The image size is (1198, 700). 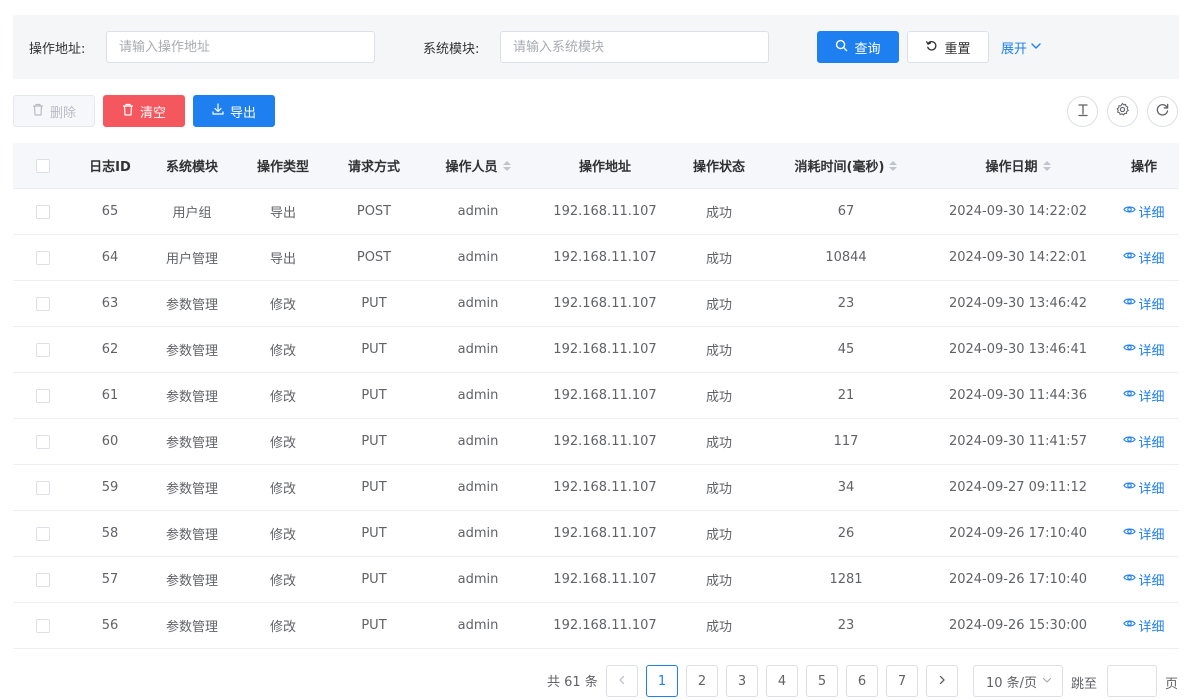 What do you see at coordinates (902, 681) in the screenshot?
I see `page-button: 7` at bounding box center [902, 681].